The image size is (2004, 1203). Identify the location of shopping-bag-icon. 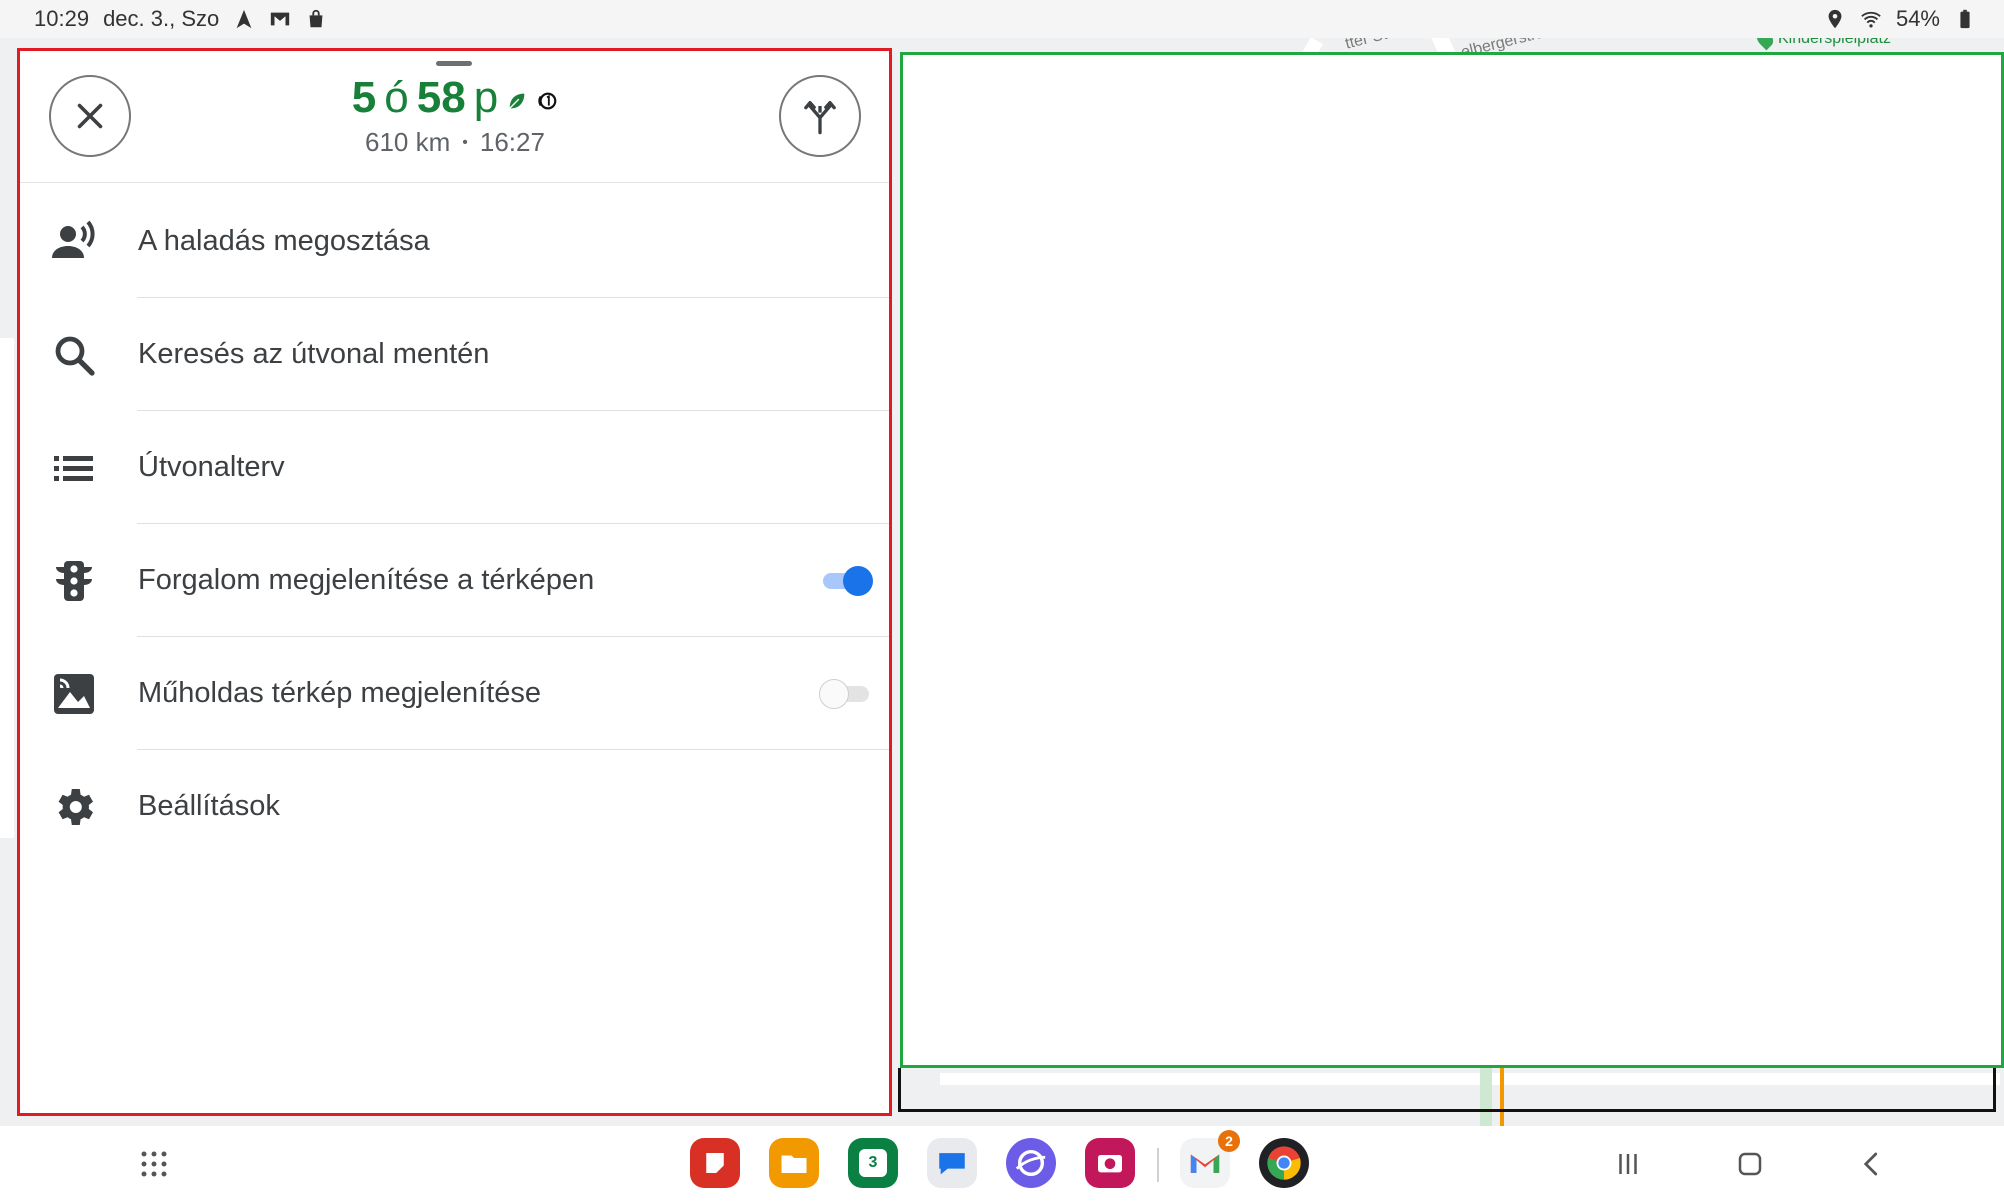
(316, 18).